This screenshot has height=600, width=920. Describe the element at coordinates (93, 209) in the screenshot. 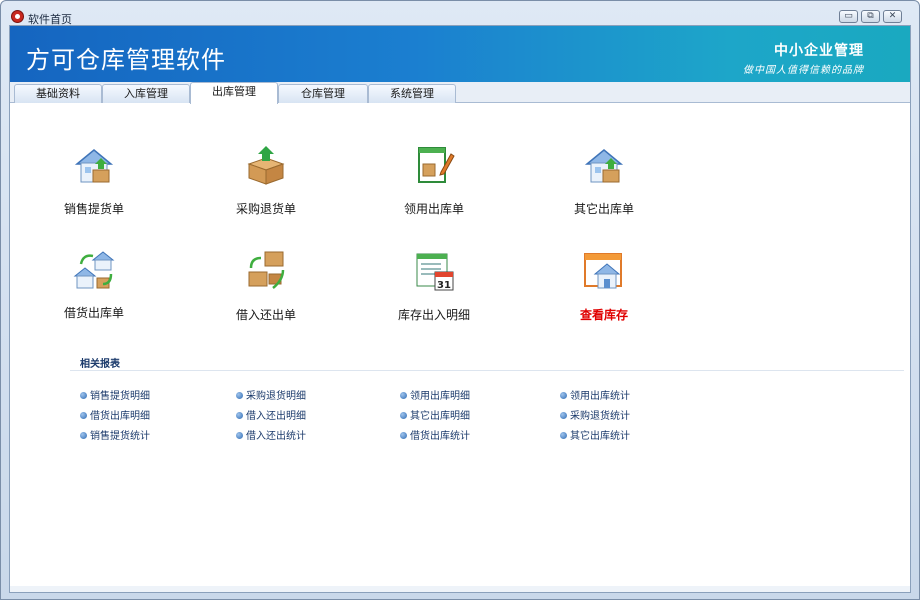

I see `func-label: 销售提货单` at that location.